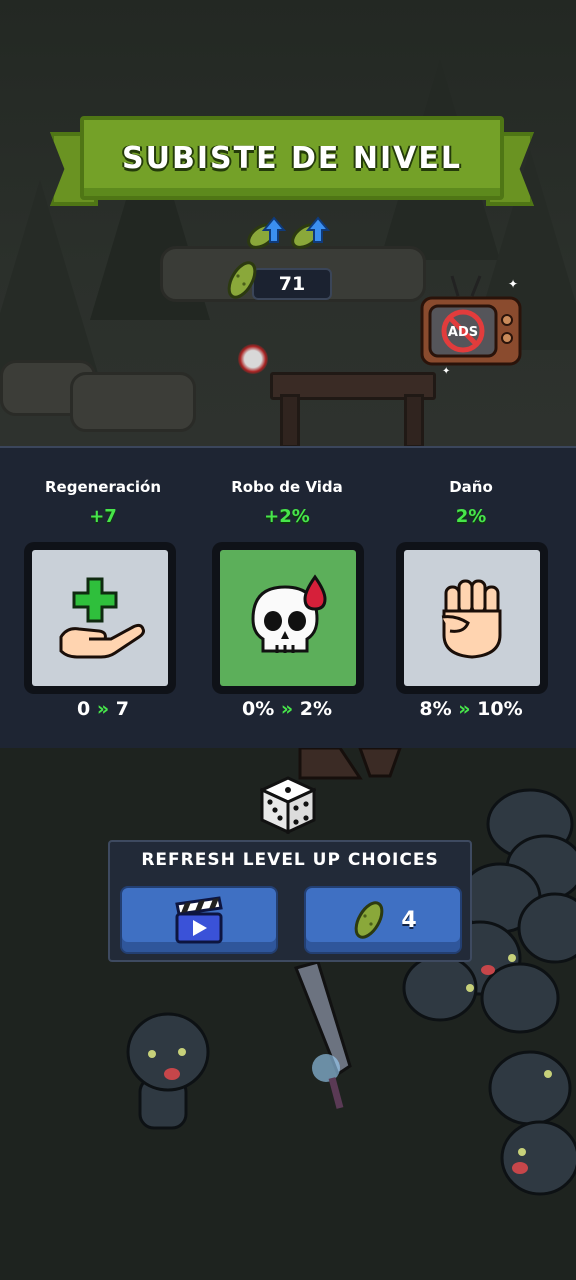 Image resolution: width=576 pixels, height=1280 pixels. Describe the element at coordinates (288, 805) in the screenshot. I see `dice-icon` at that location.